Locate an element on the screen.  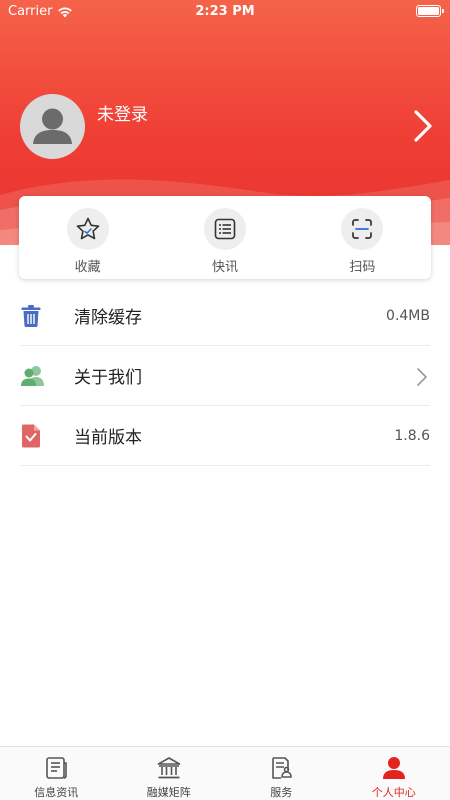
document-check-icon is located at coordinates (36, 436).